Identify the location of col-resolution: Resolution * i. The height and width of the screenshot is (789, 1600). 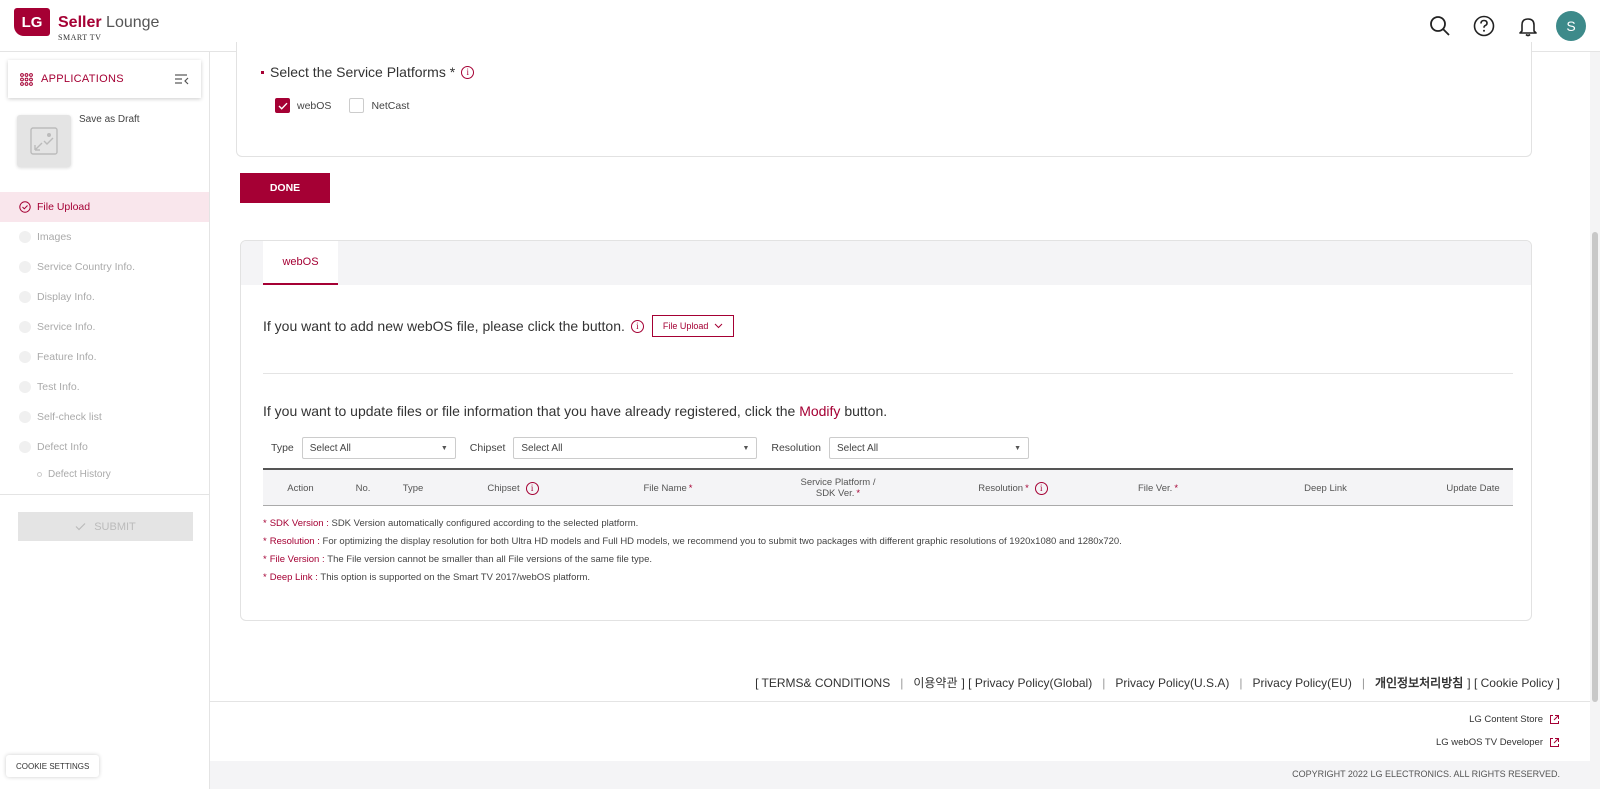
(1013, 488).